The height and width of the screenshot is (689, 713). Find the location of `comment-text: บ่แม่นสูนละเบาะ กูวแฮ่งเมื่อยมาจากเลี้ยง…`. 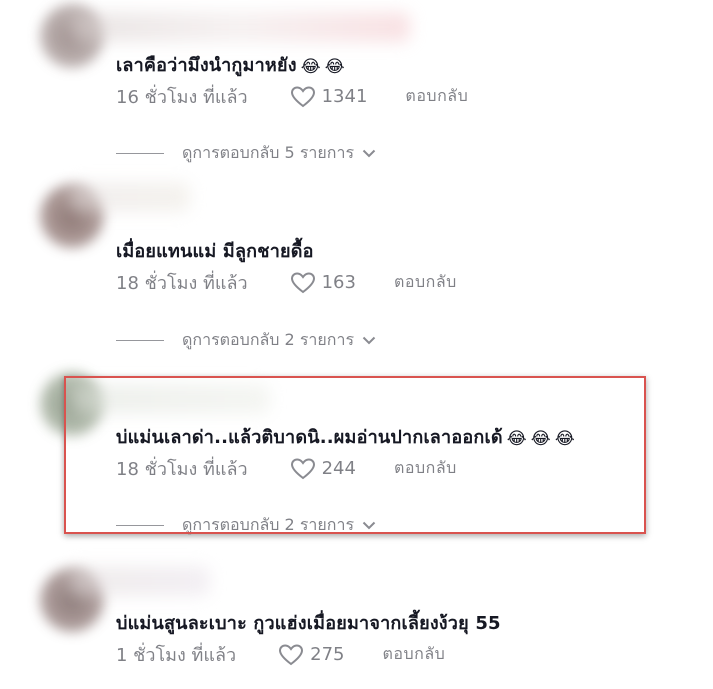

comment-text: บ่แม่นสูนละเบาะ กูวแฮ่งเมื่อยมาจากเลี้ยง… is located at coordinates (308, 622).